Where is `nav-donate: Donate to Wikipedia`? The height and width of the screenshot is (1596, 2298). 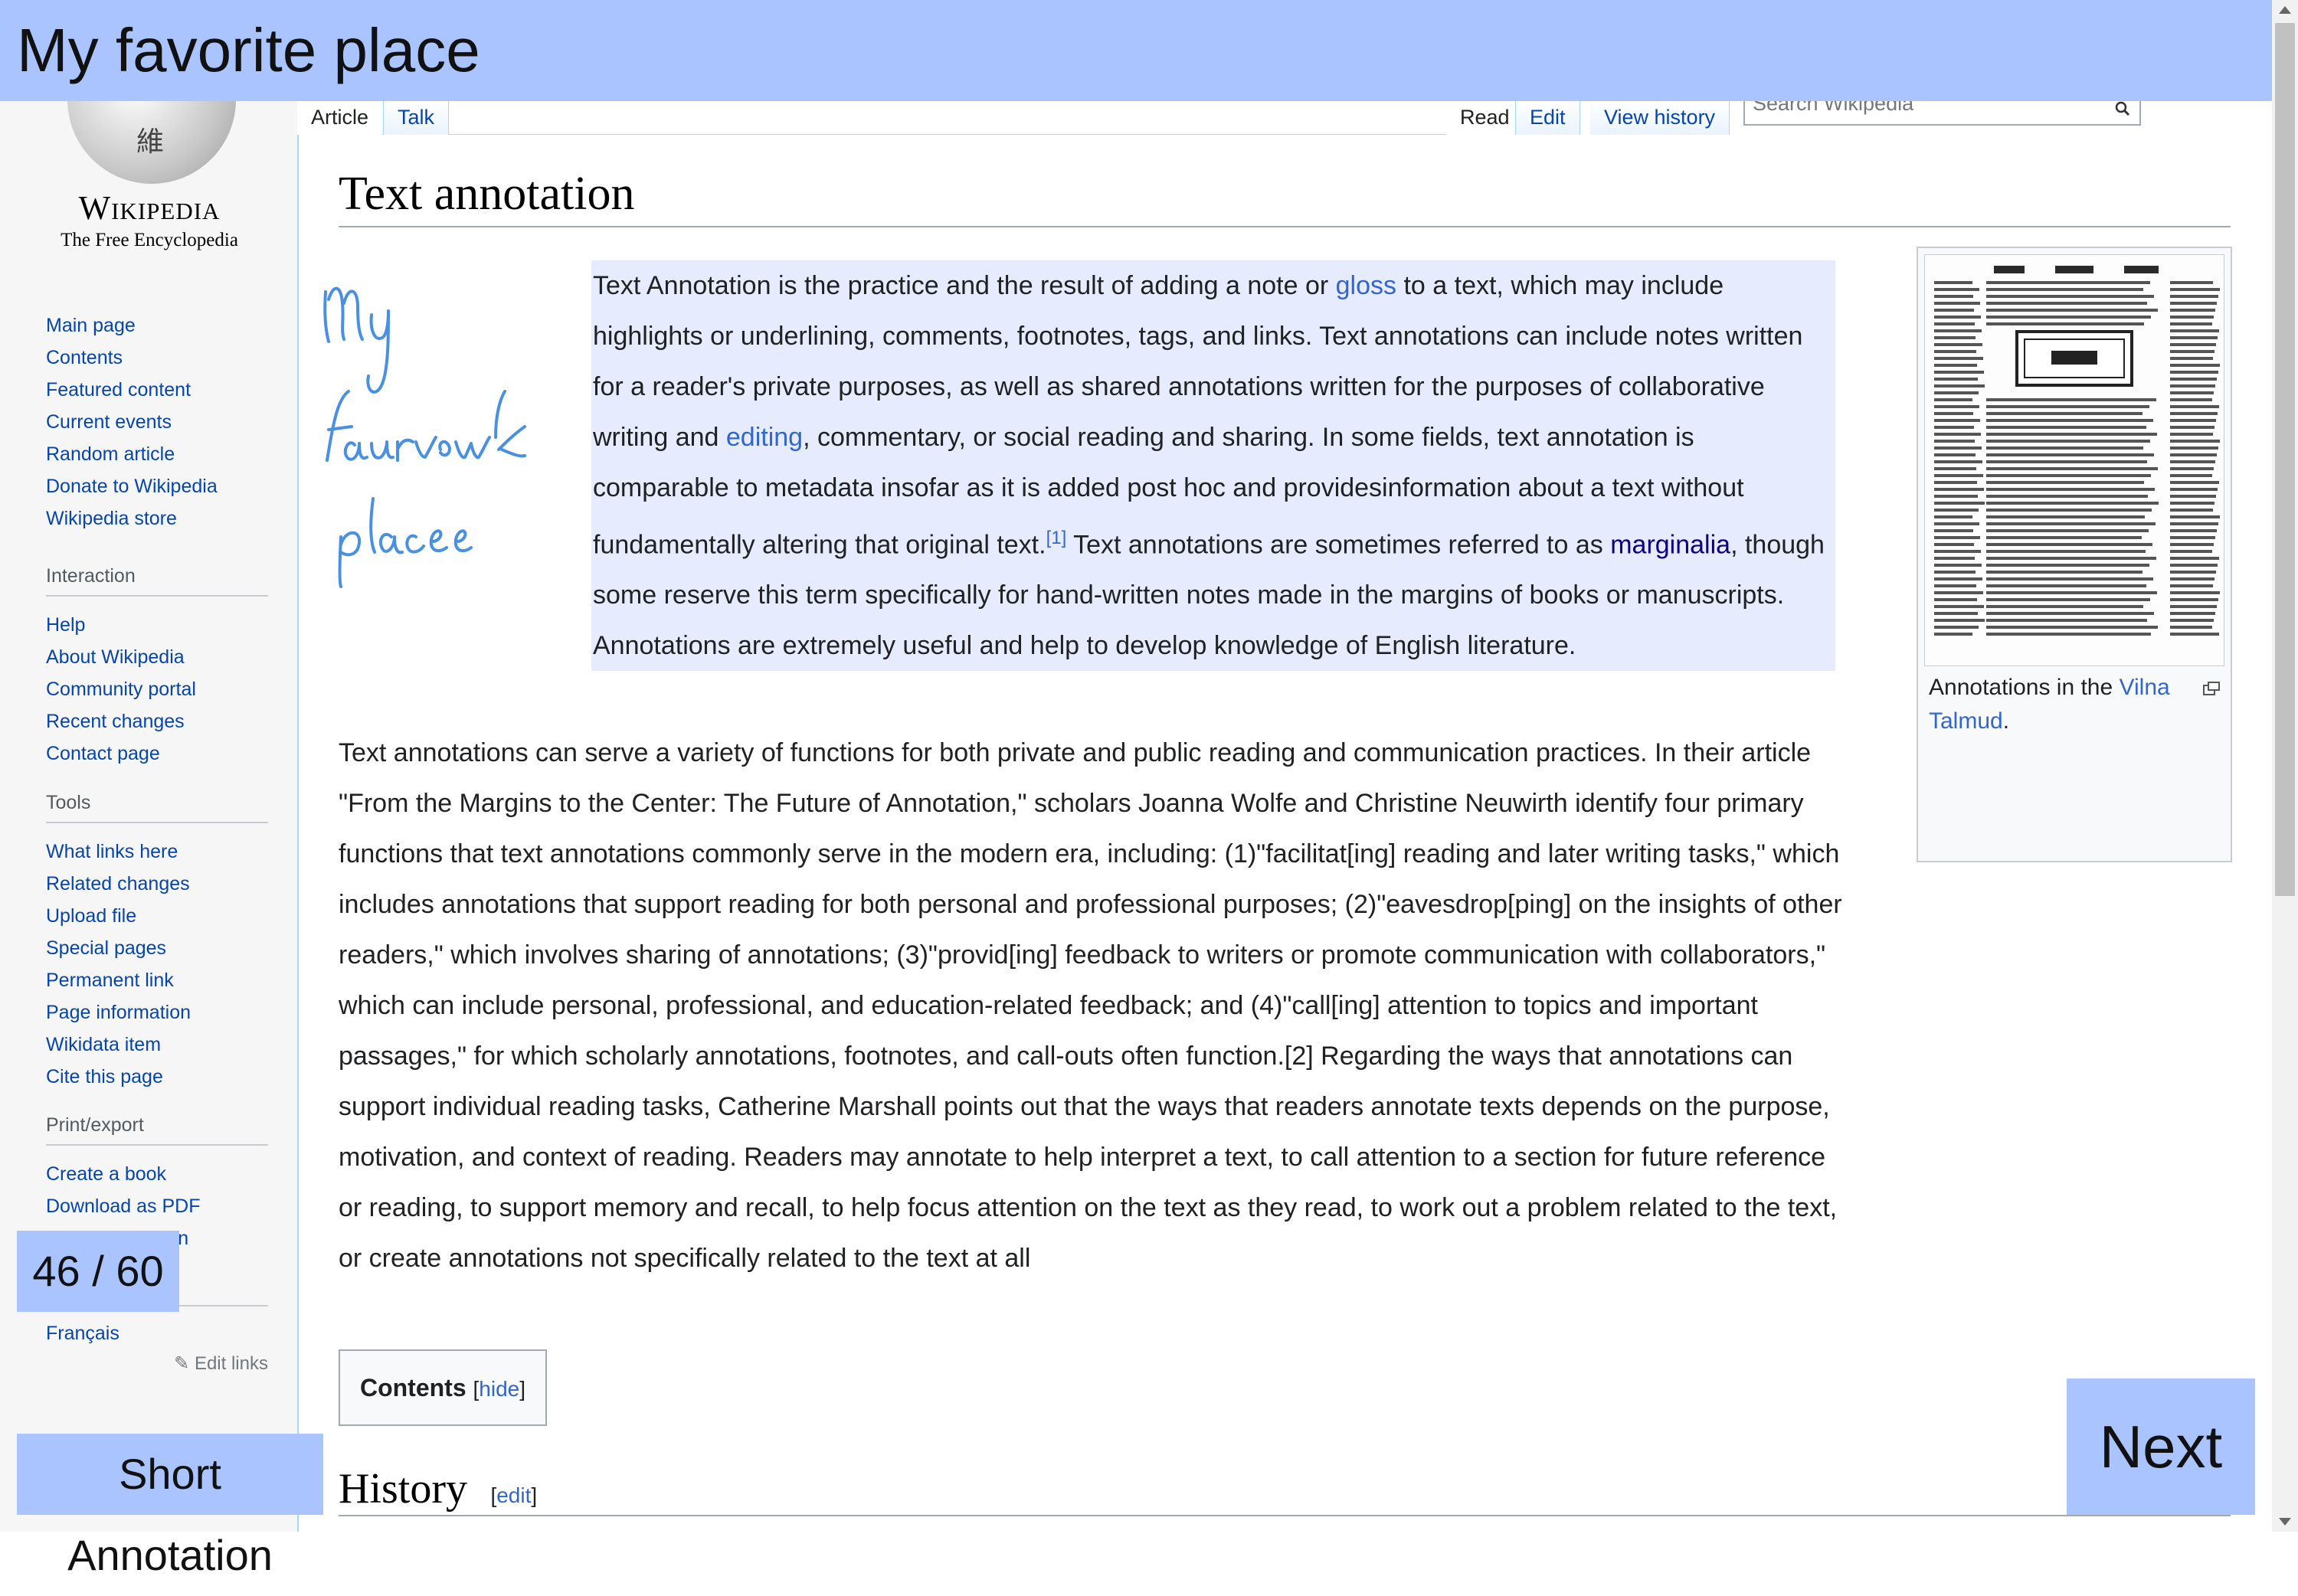
nav-donate: Donate to Wikipedia is located at coordinates (157, 486).